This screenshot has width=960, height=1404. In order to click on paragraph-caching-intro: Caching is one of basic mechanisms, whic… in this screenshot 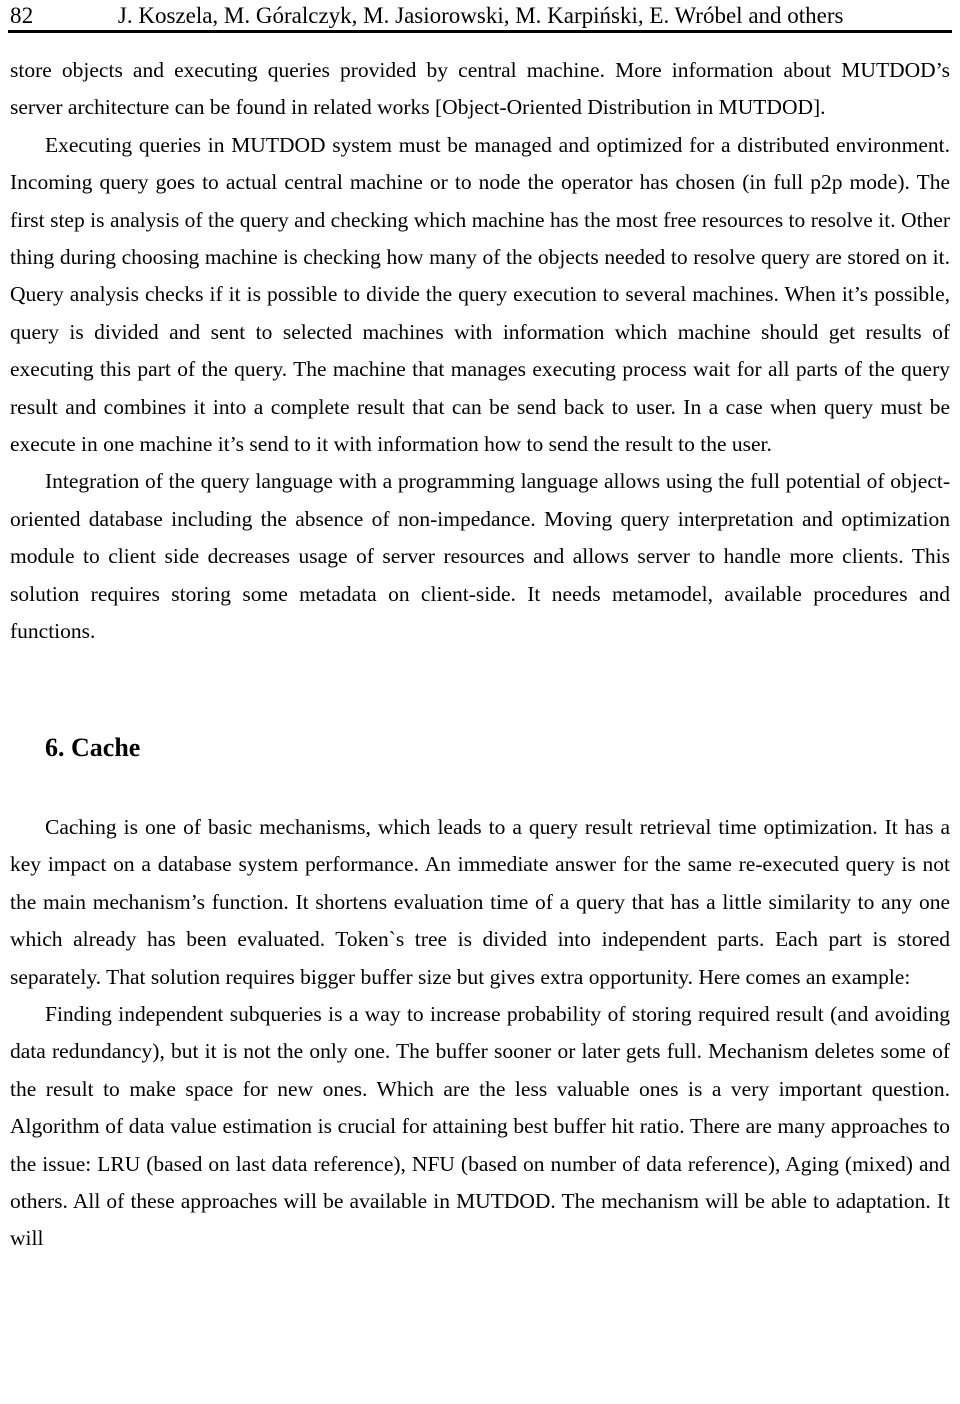, I will do `click(480, 901)`.